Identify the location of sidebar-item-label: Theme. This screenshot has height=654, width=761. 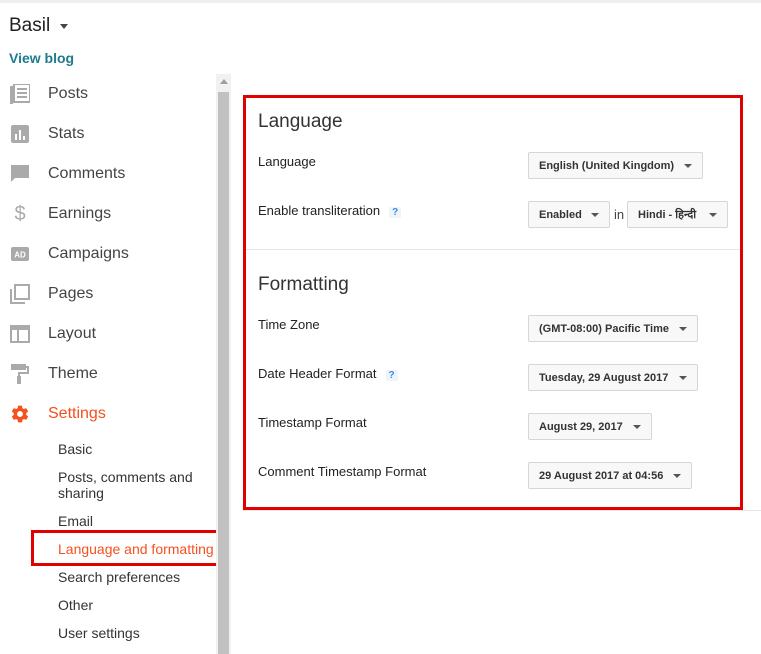
(73, 373).